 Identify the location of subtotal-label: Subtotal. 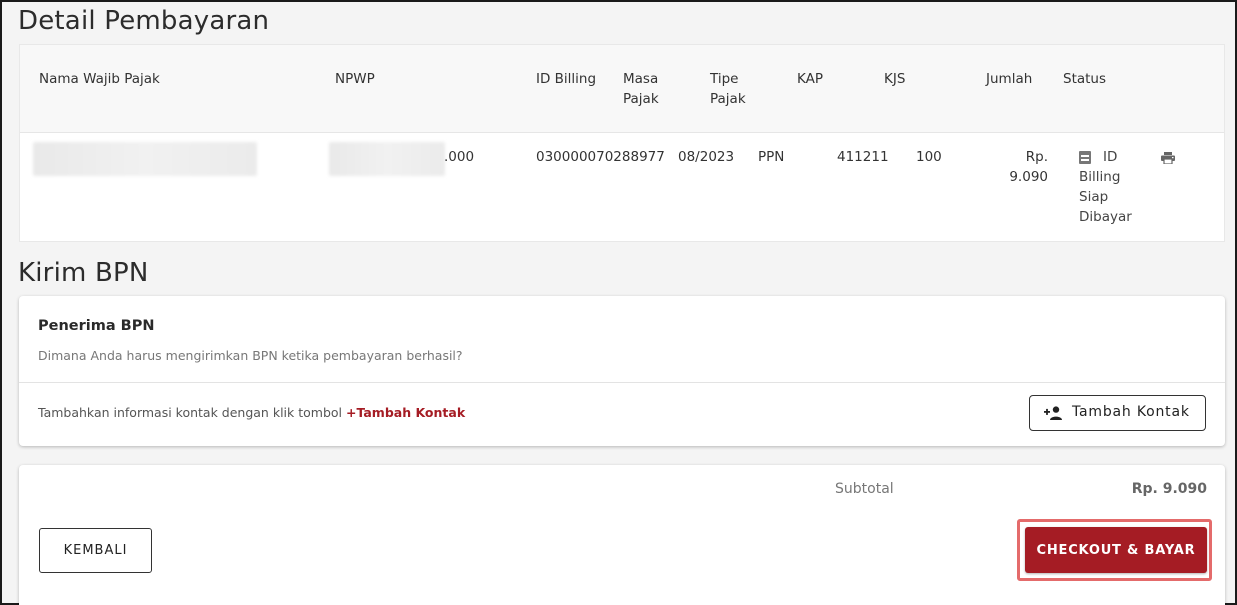
(864, 489).